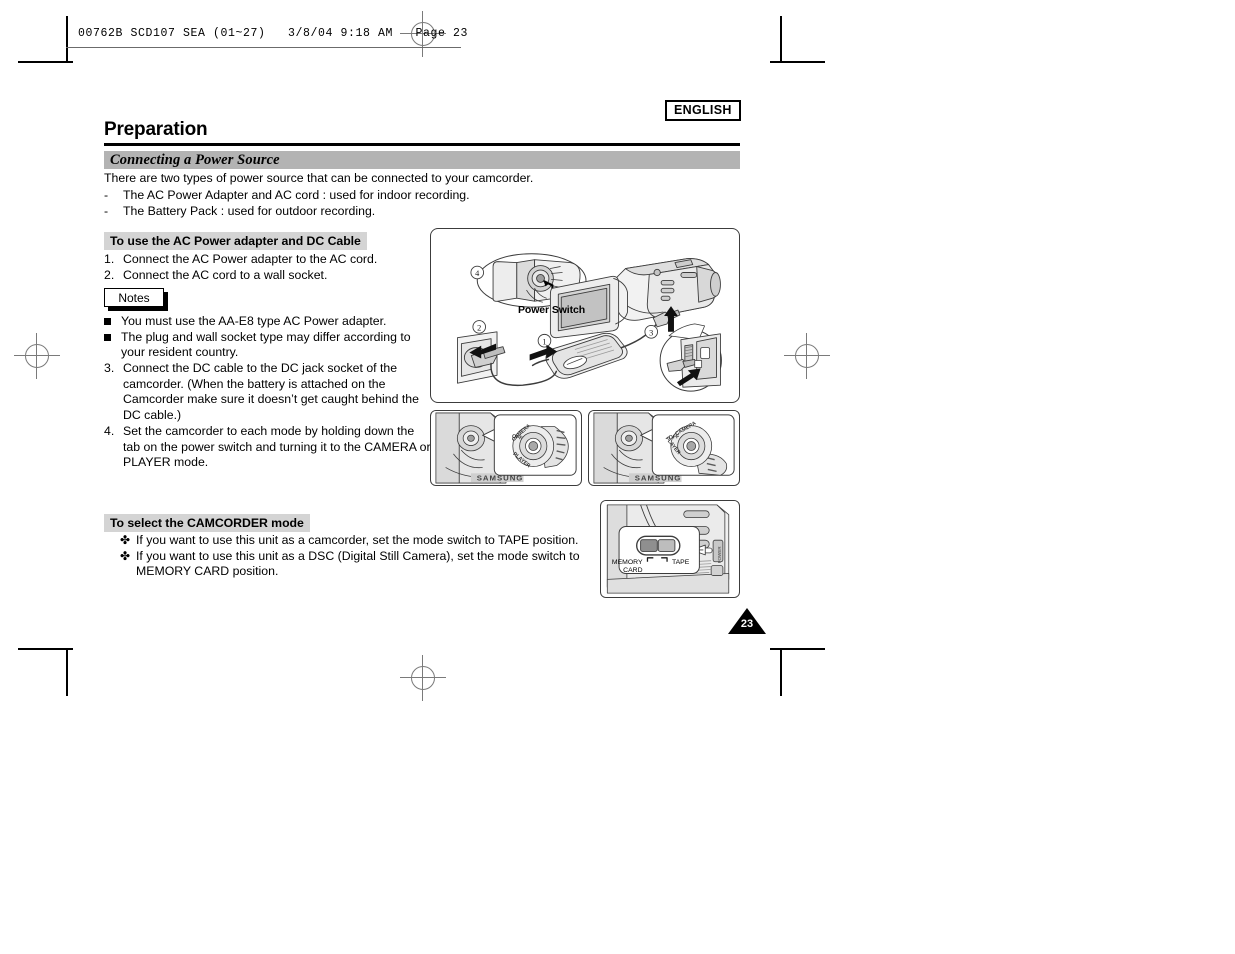 Image resolution: width=1235 pixels, height=954 pixels. I want to click on language-badge: ENGLISH, so click(703, 111).